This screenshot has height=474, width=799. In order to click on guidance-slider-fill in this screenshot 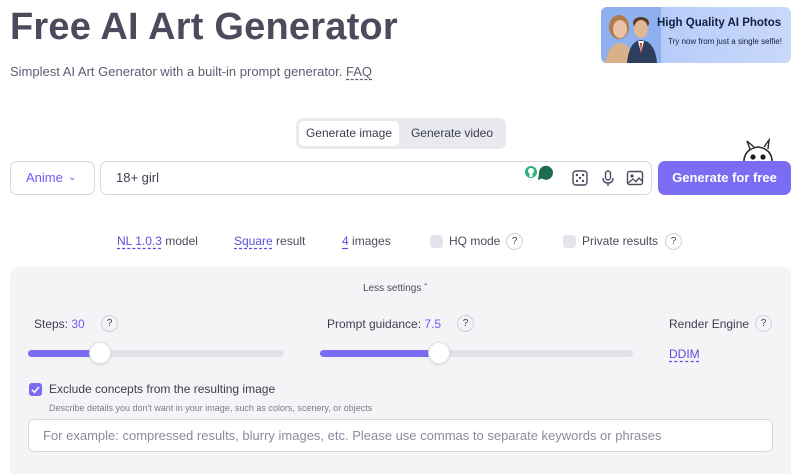, I will do `click(379, 353)`.